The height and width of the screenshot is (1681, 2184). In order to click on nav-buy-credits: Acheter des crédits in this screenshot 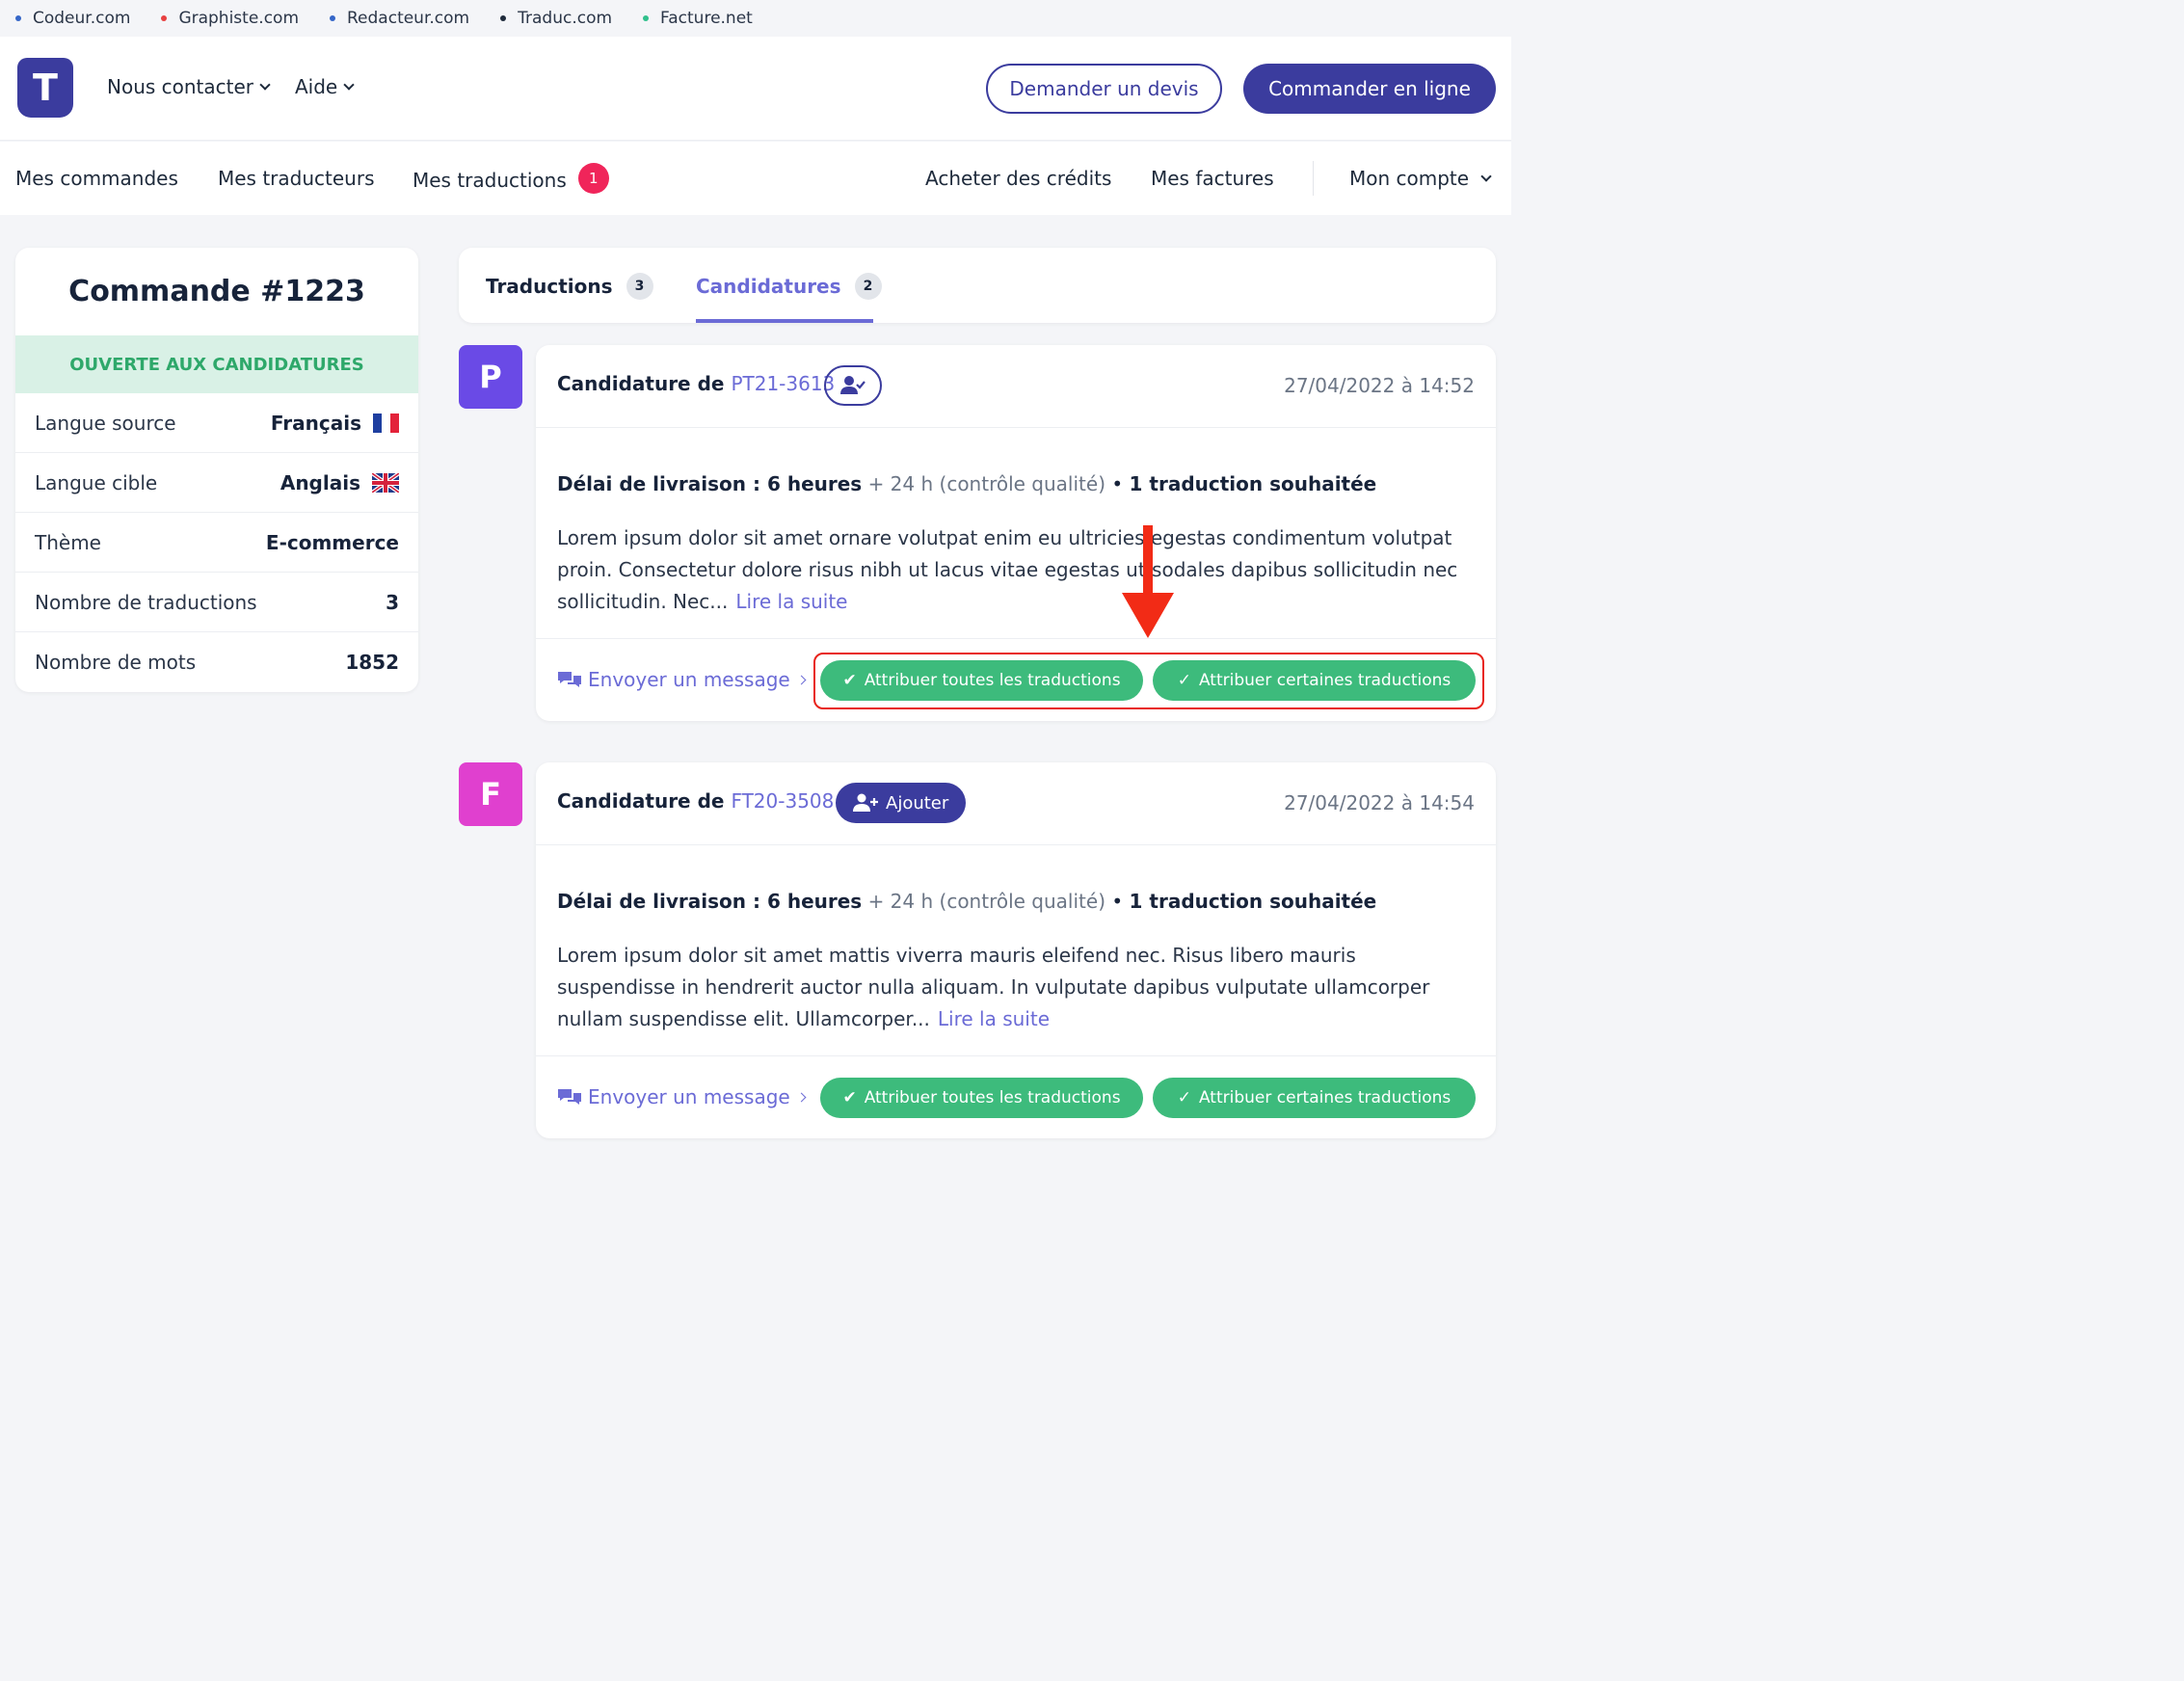, I will do `click(1018, 178)`.